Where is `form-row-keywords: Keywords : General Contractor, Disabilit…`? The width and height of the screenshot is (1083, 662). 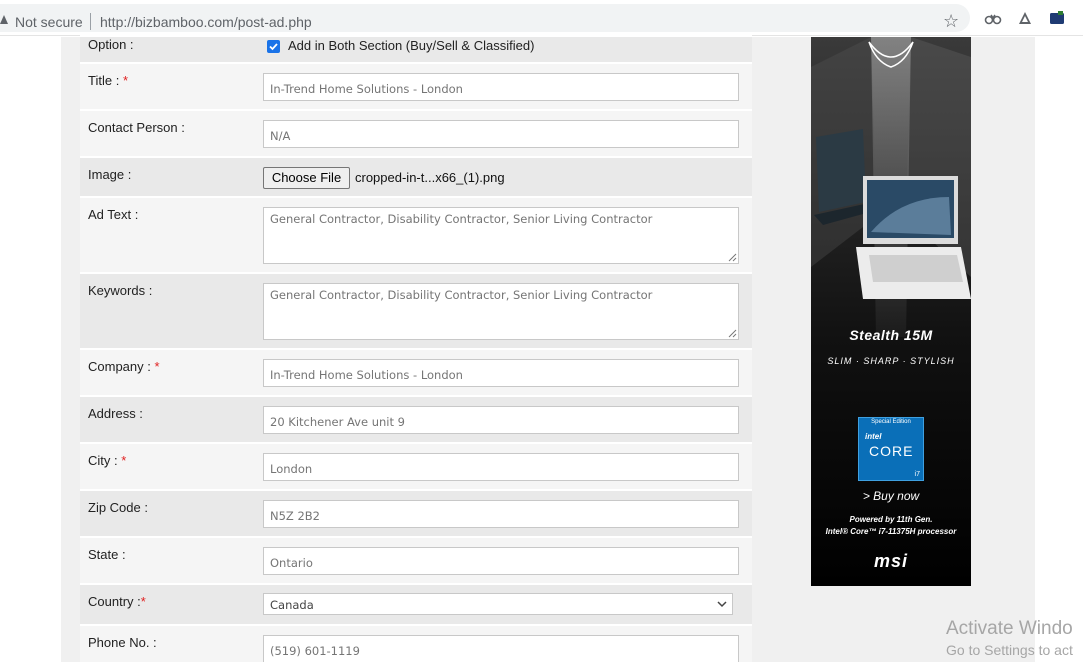
form-row-keywords: Keywords : General Contractor, Disabilit… is located at coordinates (416, 310).